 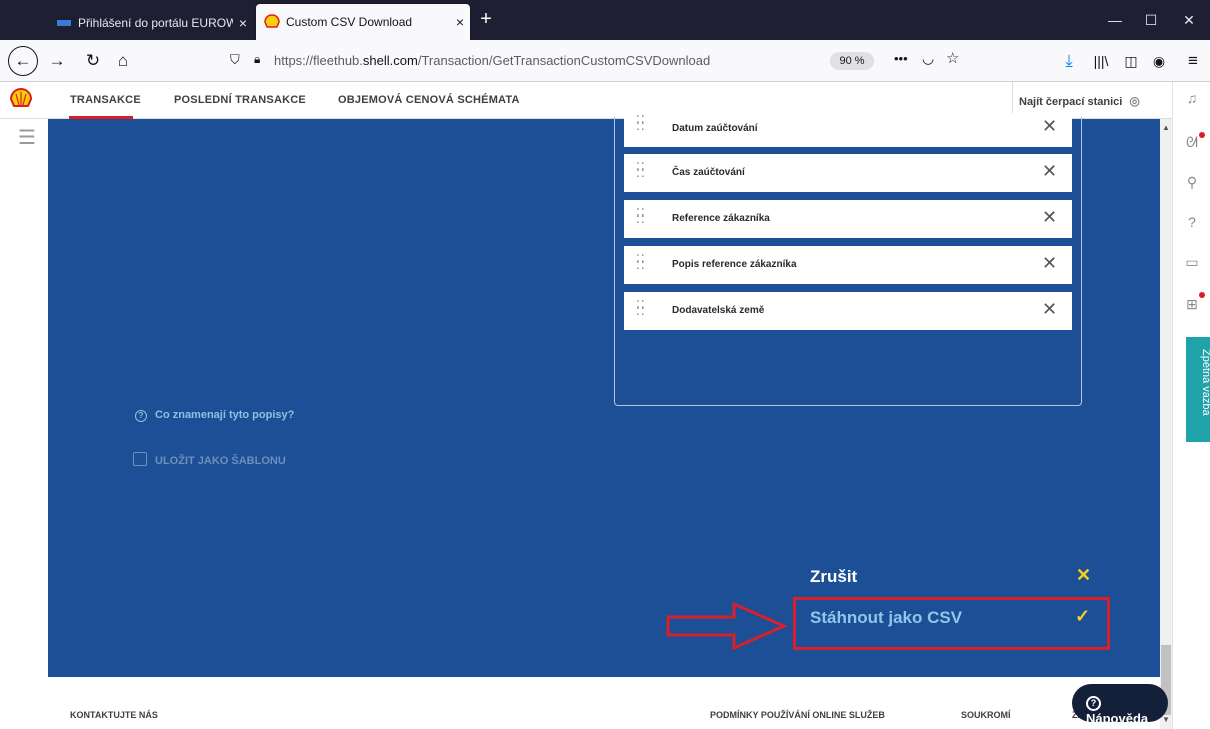 I want to click on save-as-template-button: ULOŽIT JAKO ŠABLONU, so click(x=209, y=459).